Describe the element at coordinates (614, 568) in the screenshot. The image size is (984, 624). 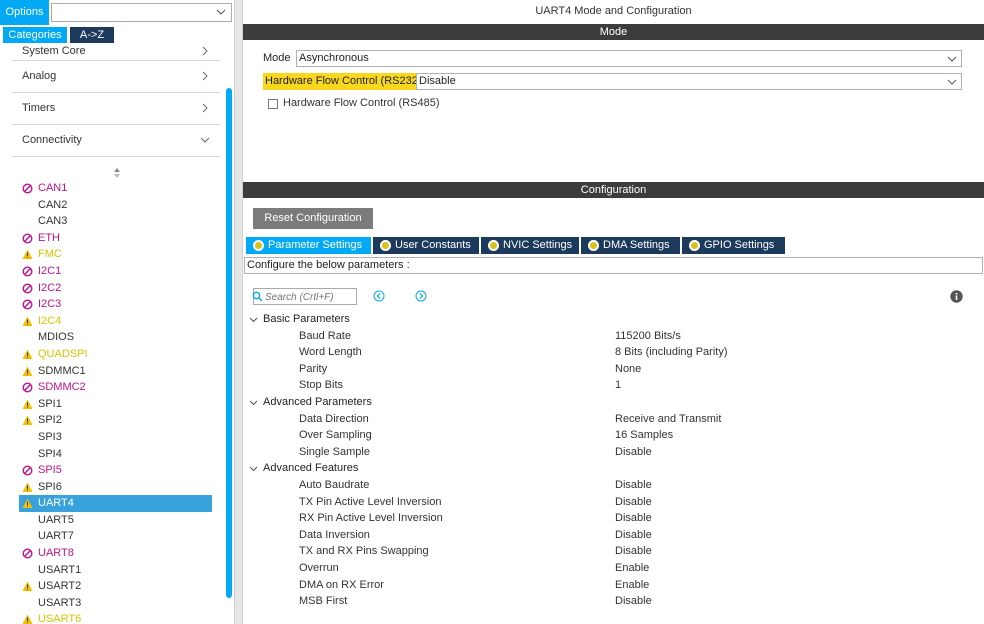
I see `parameter-row: Overrun Enable` at that location.